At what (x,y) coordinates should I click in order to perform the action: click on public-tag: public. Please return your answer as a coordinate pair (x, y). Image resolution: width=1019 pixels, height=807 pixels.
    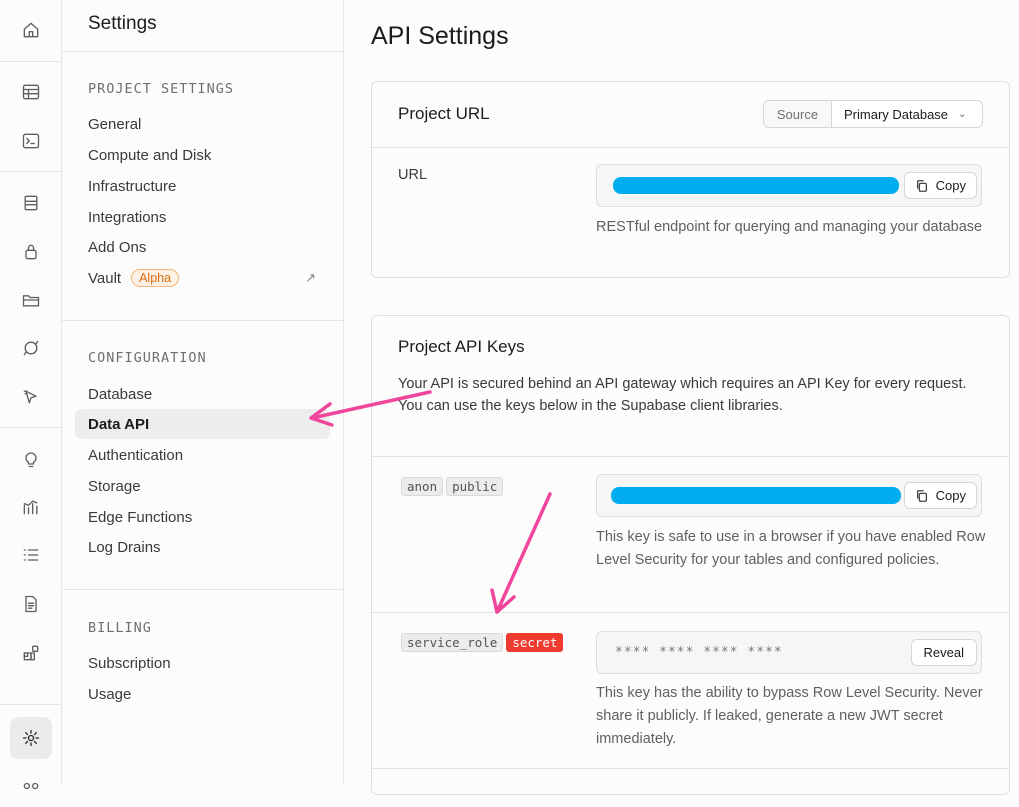
    Looking at the image, I should click on (475, 486).